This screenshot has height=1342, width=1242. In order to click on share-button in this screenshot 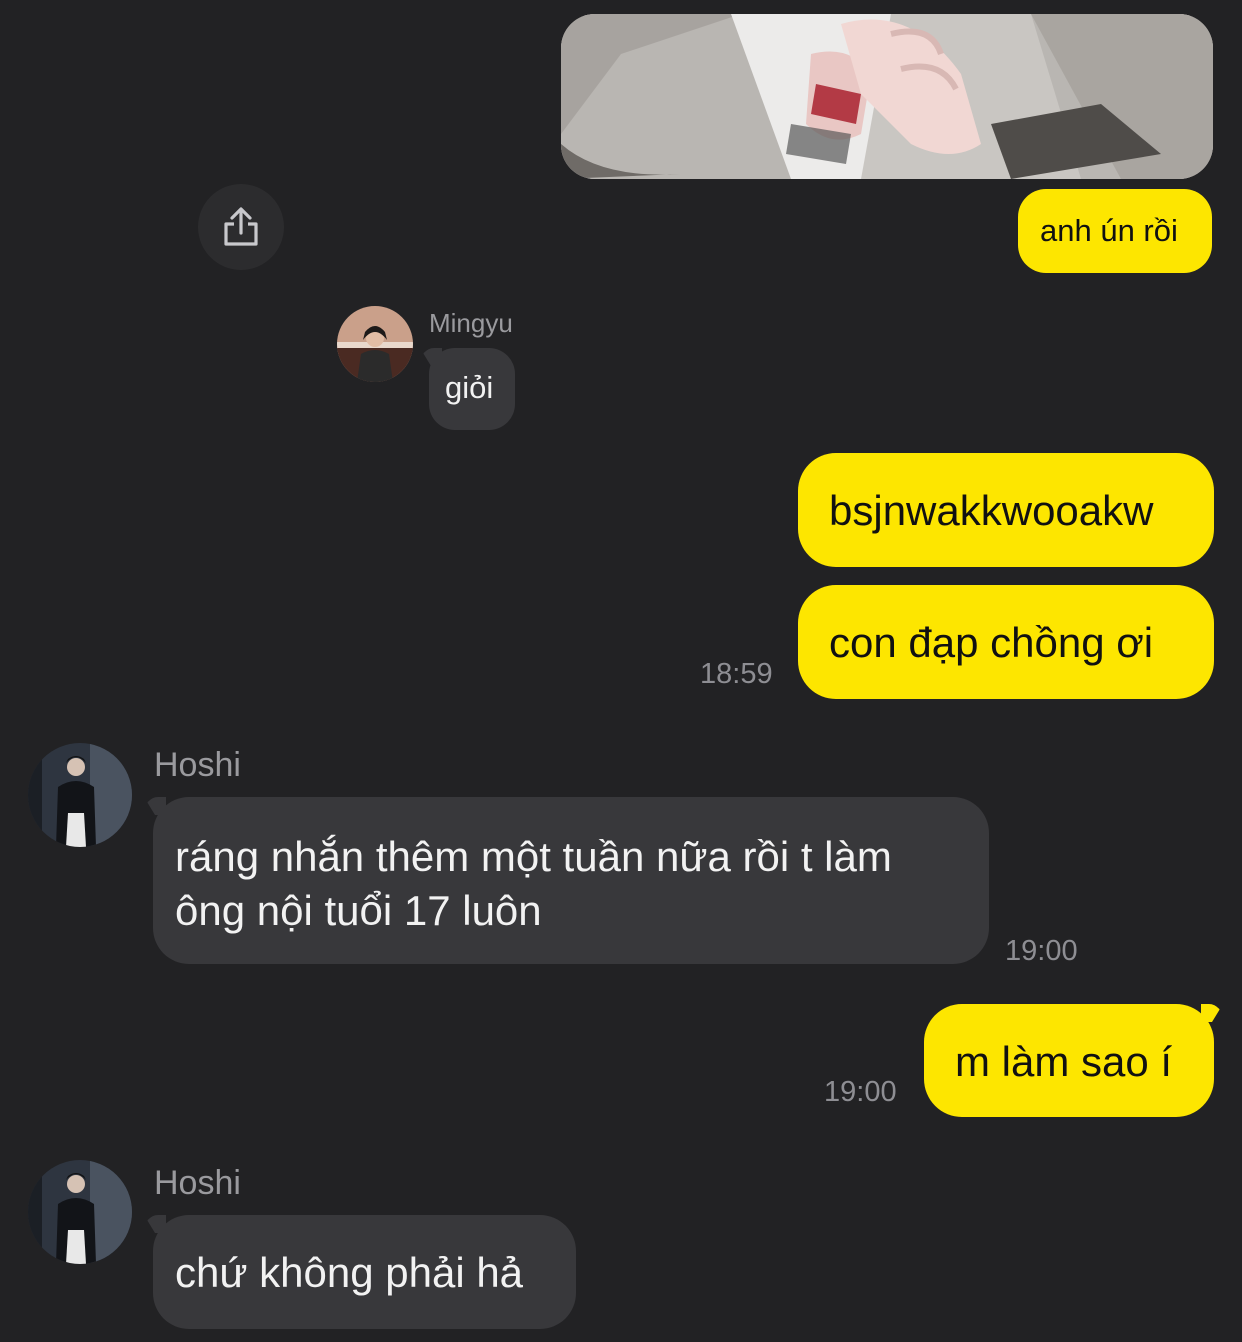, I will do `click(241, 227)`.